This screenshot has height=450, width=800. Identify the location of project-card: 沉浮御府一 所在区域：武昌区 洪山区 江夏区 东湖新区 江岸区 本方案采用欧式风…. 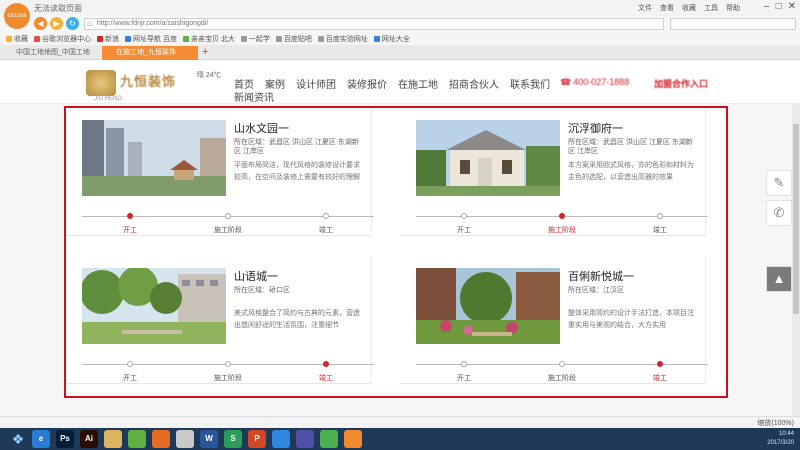
(554, 172).